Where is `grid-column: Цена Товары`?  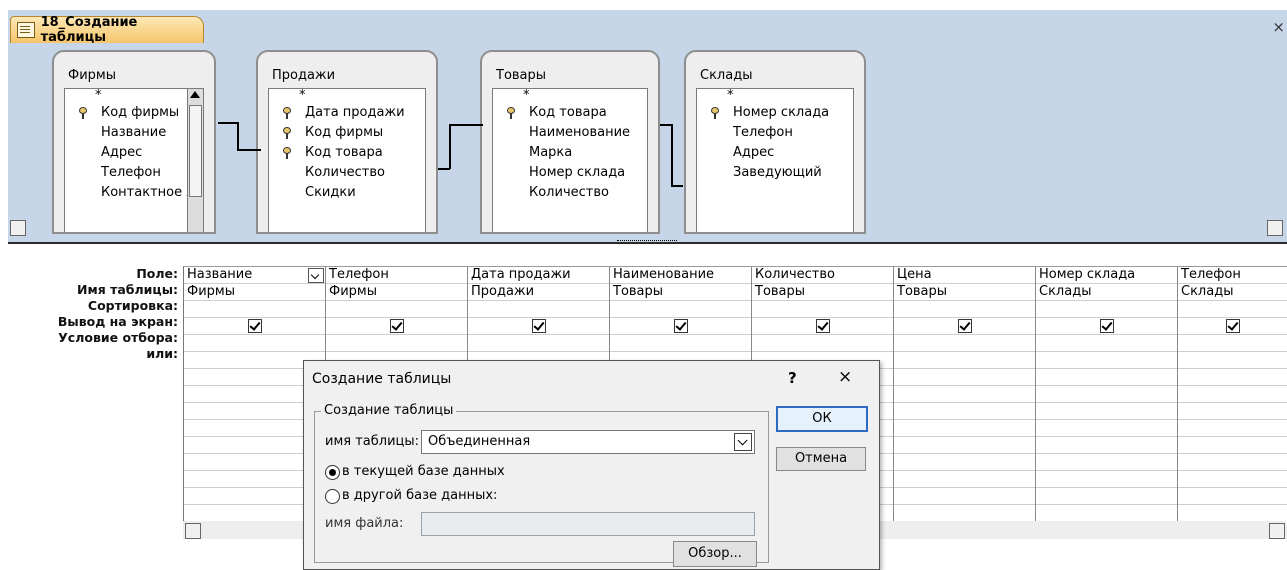
grid-column: Цена Товары is located at coordinates (965, 402).